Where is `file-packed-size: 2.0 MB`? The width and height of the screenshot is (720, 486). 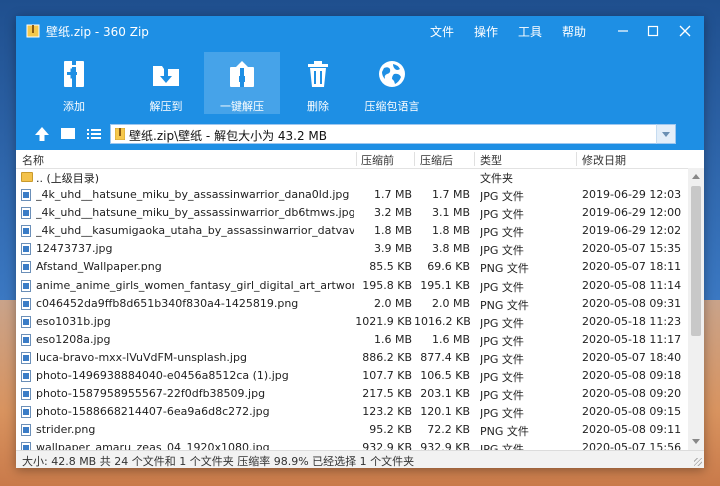
file-packed-size: 2.0 MB is located at coordinates (450, 303).